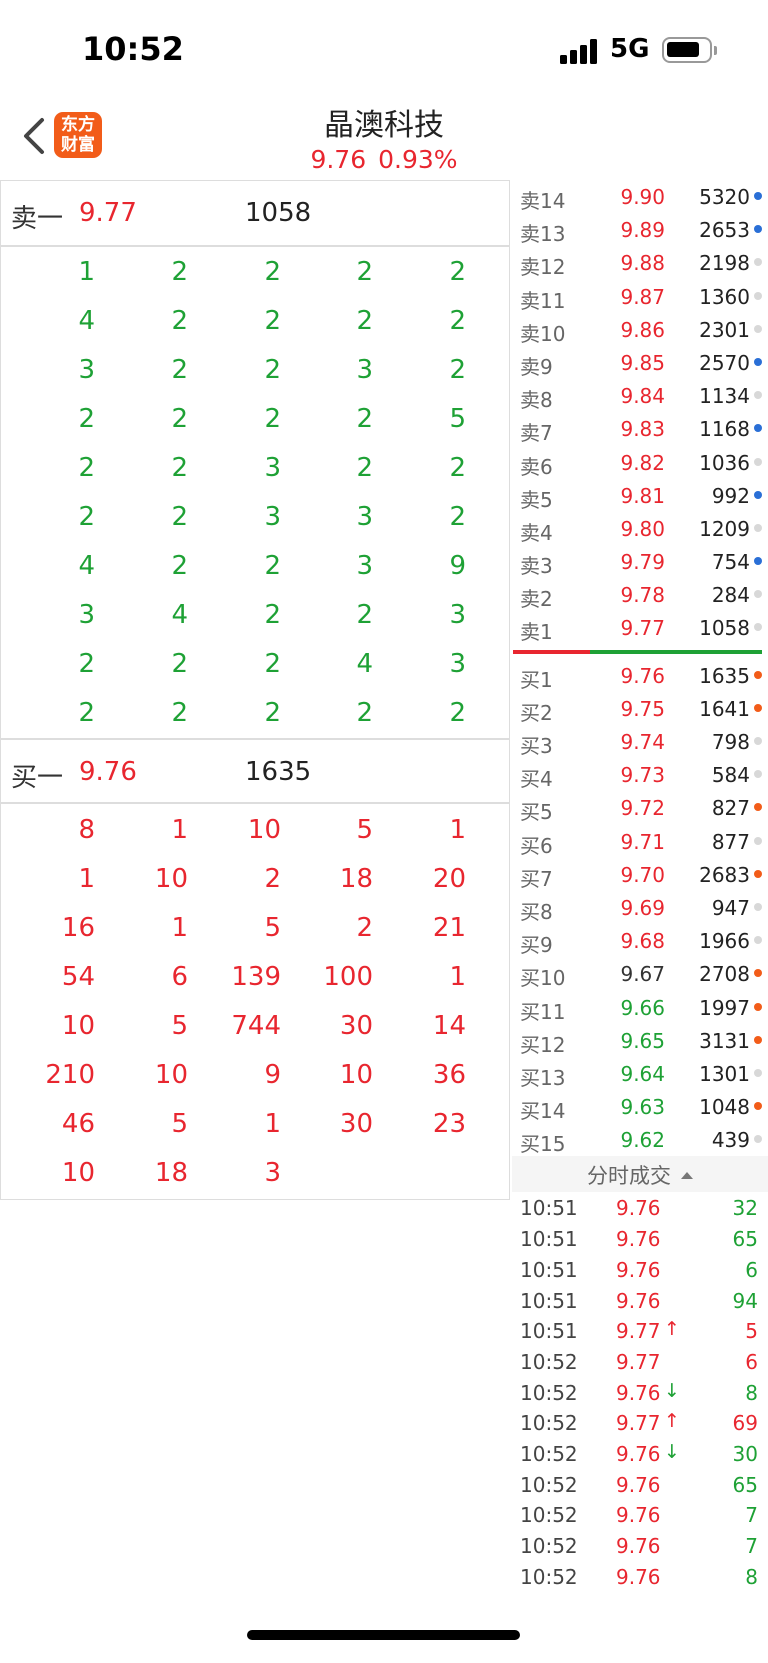 The image size is (768, 1663). I want to click on ask-level-row: 卖5 9.81 992, so click(640, 495).